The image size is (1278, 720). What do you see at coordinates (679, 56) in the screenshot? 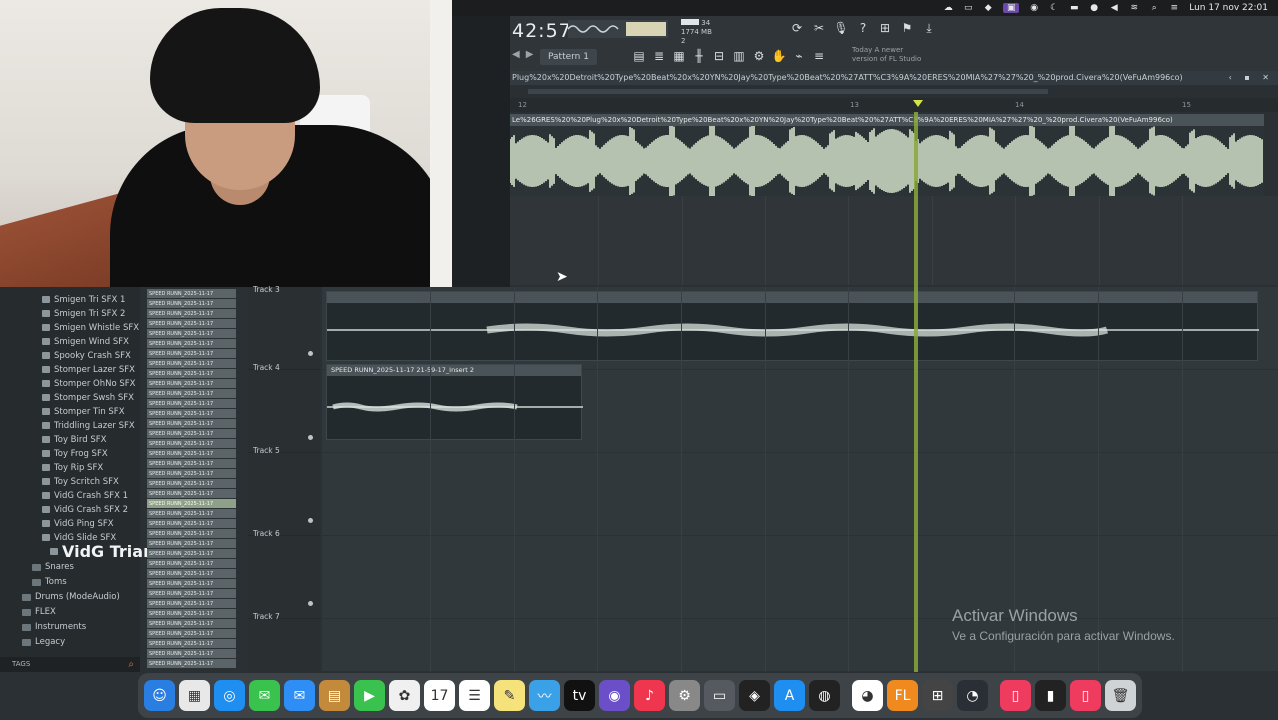
I see `channel-rack-icon: ▦` at bounding box center [679, 56].